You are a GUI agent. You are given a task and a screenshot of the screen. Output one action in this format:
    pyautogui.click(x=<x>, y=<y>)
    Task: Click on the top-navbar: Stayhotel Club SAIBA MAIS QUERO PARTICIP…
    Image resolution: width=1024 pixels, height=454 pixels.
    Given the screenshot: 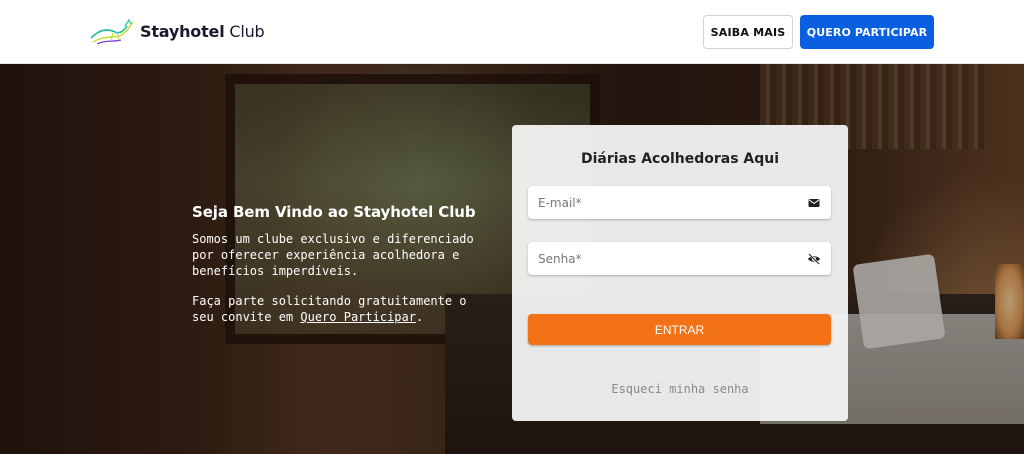 What is the action you would take?
    pyautogui.click(x=512, y=32)
    